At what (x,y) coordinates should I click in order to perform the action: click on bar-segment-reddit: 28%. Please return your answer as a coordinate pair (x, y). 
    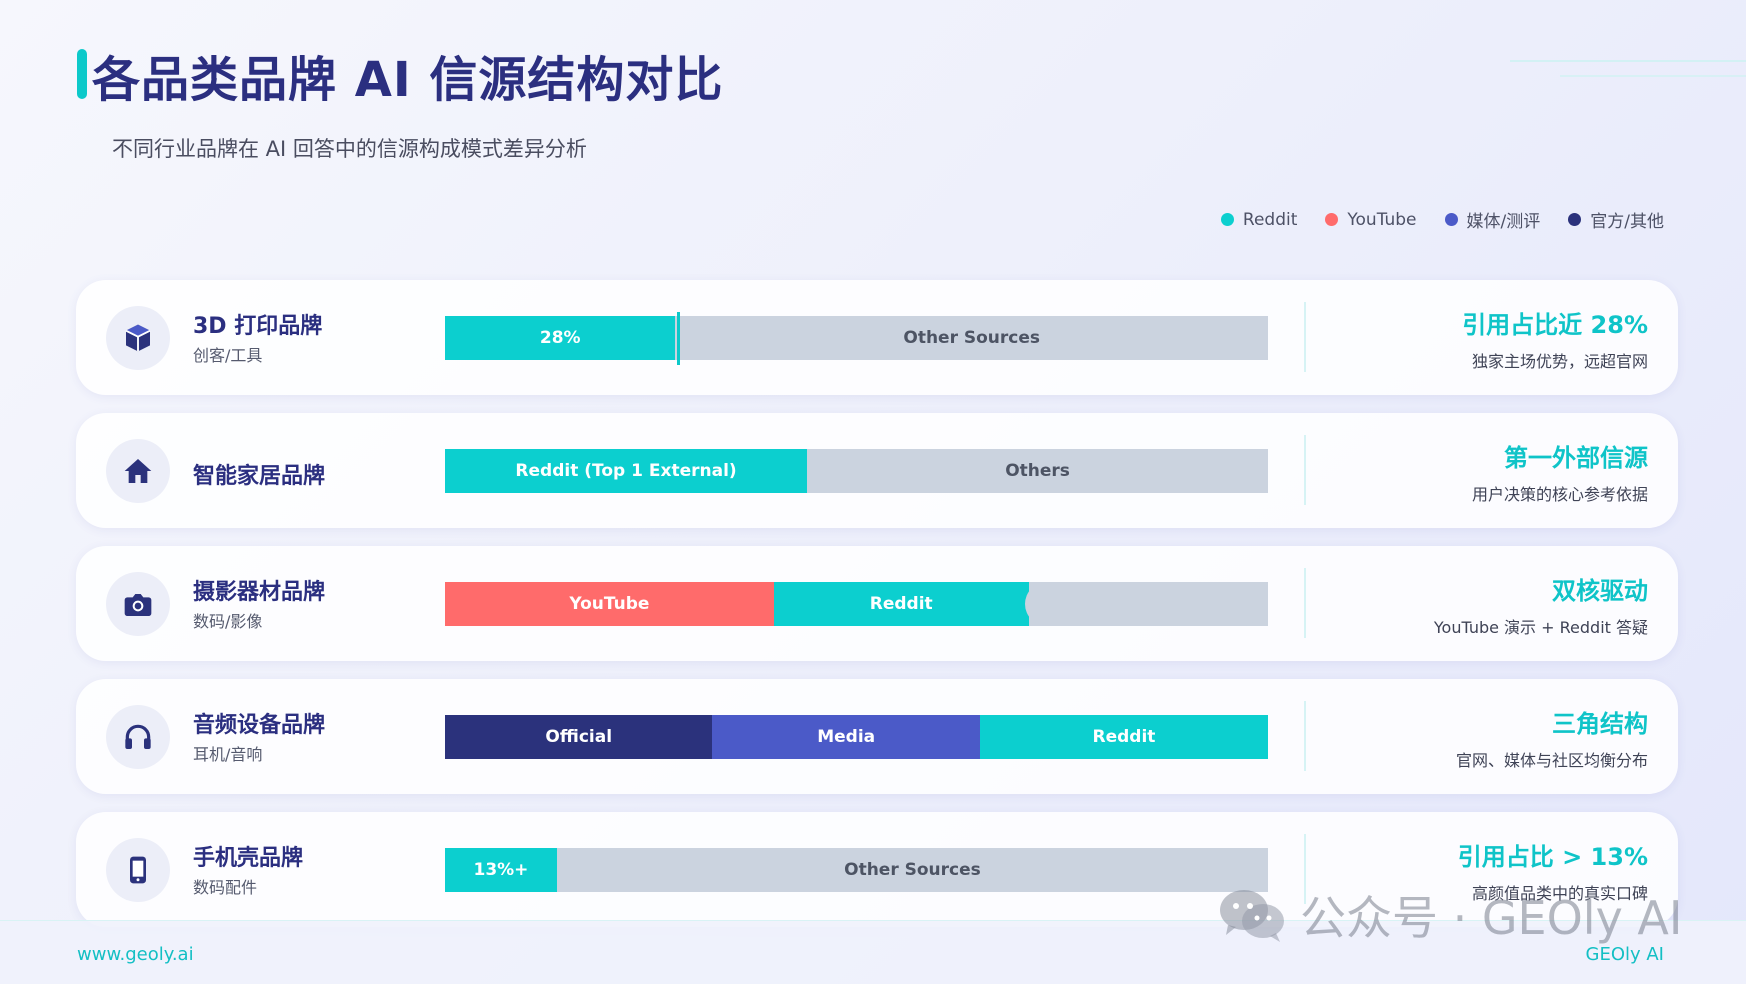
    Looking at the image, I should click on (560, 338).